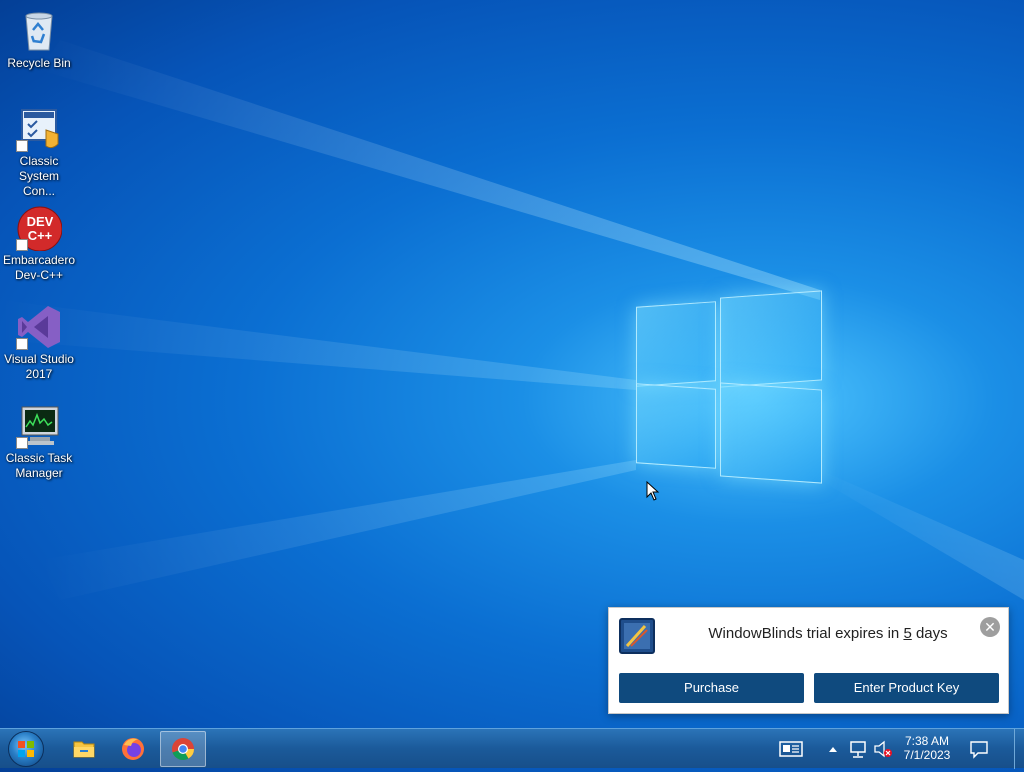 This screenshot has width=1024, height=772. I want to click on trial-days-count: 5, so click(907, 633).